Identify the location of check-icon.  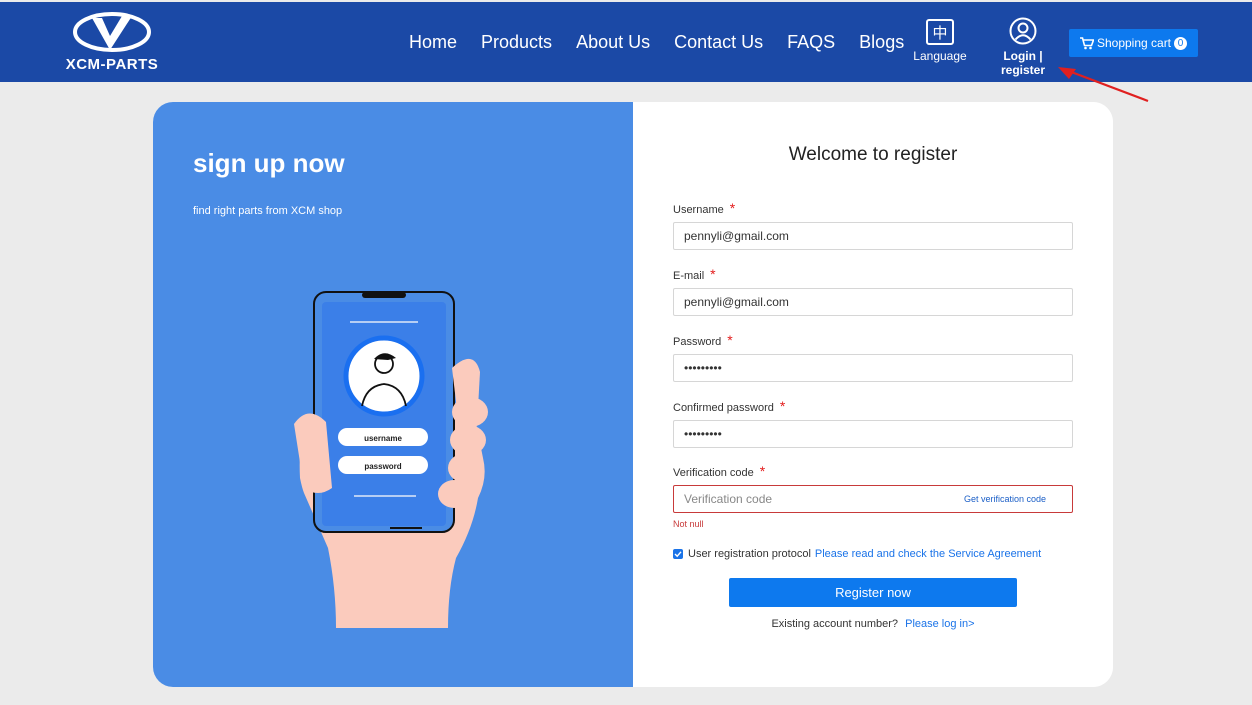
(678, 554).